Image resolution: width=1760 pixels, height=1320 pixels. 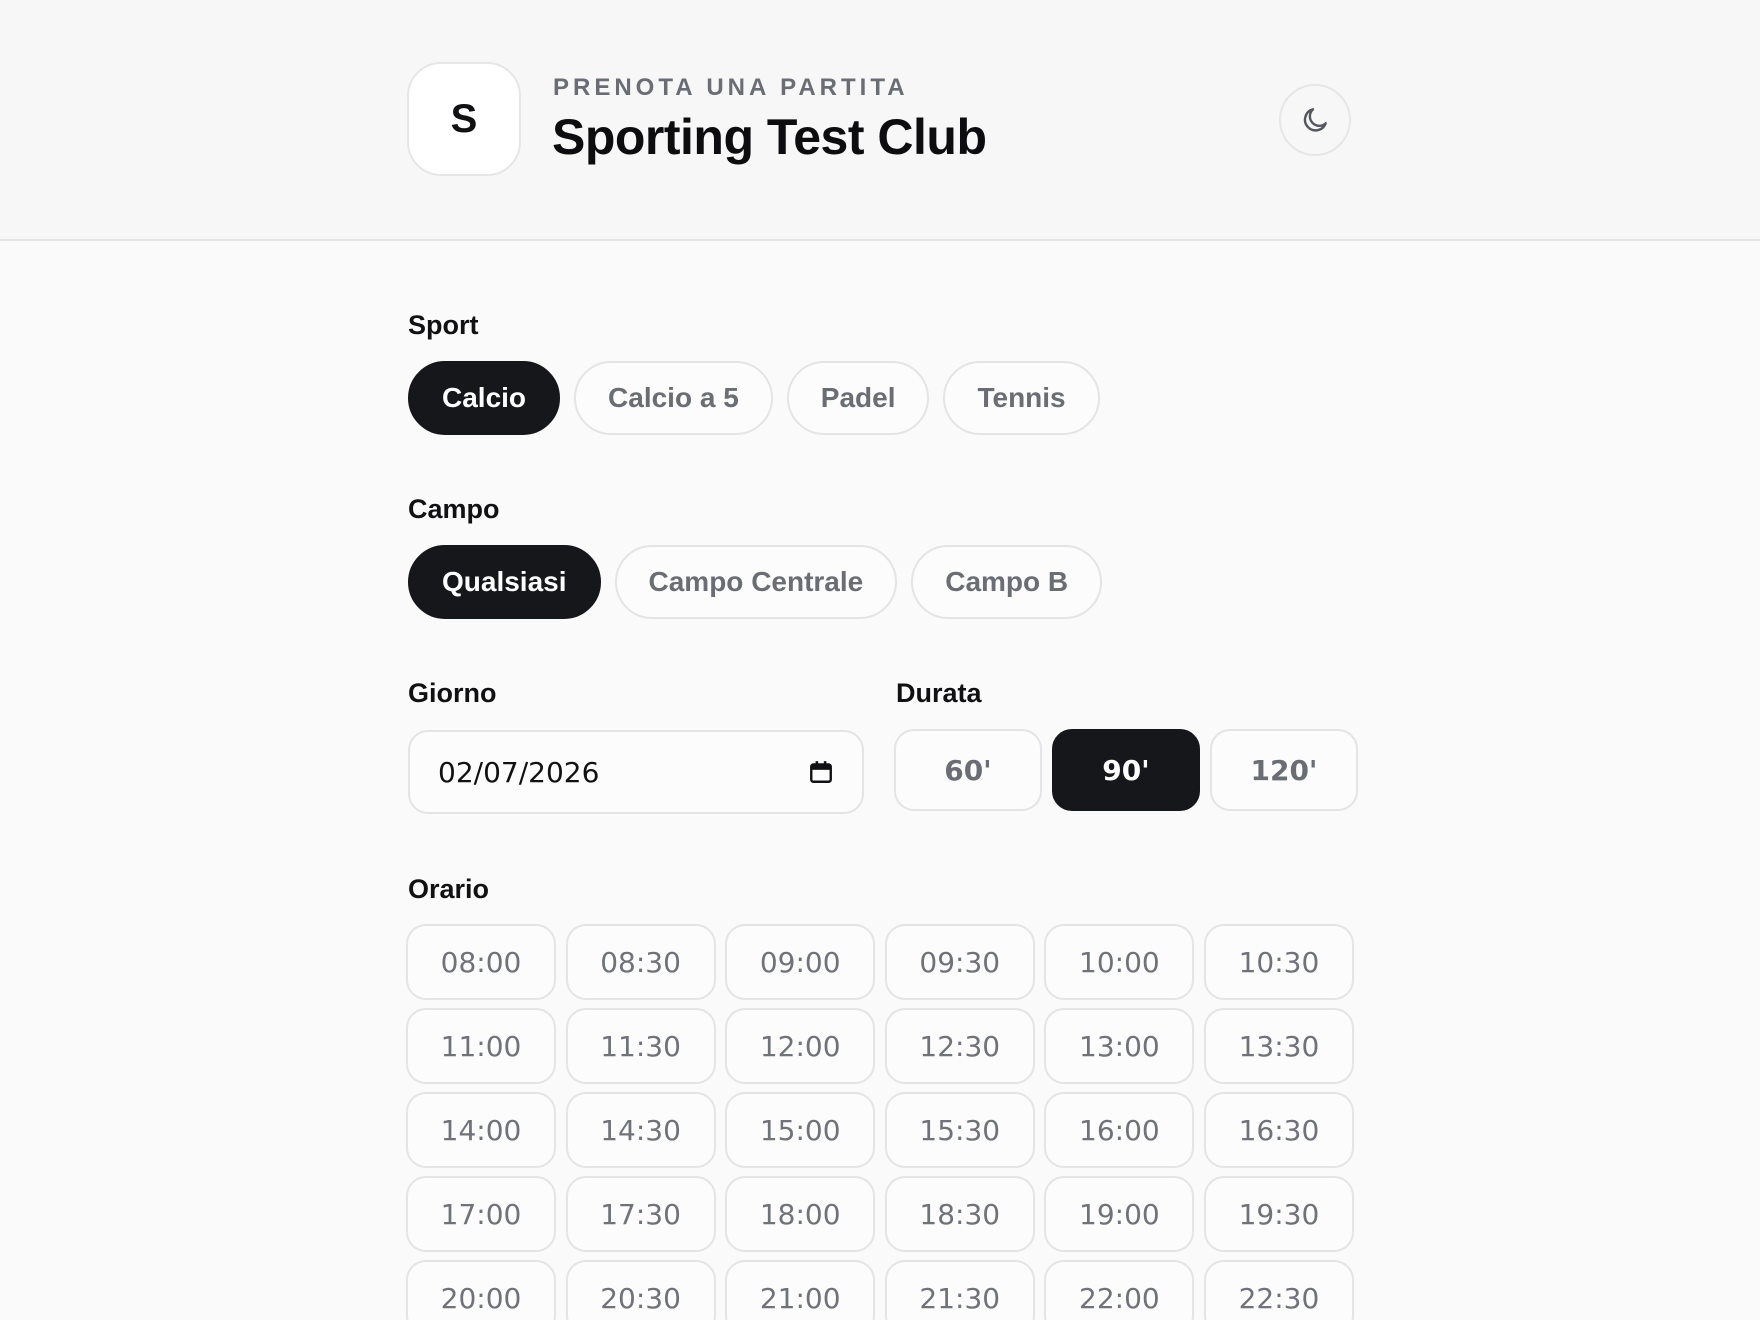 What do you see at coordinates (731, 87) in the screenshot?
I see `page-kicker: PRENOTA UNA PARTITA` at bounding box center [731, 87].